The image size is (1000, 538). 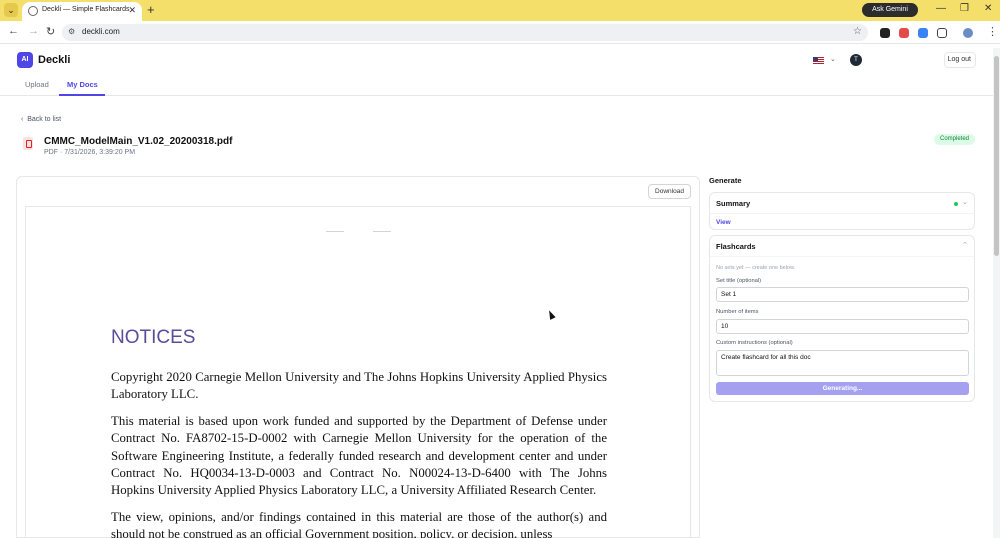 What do you see at coordinates (33, 31) in the screenshot?
I see `forward-arrow-icon: →` at bounding box center [33, 31].